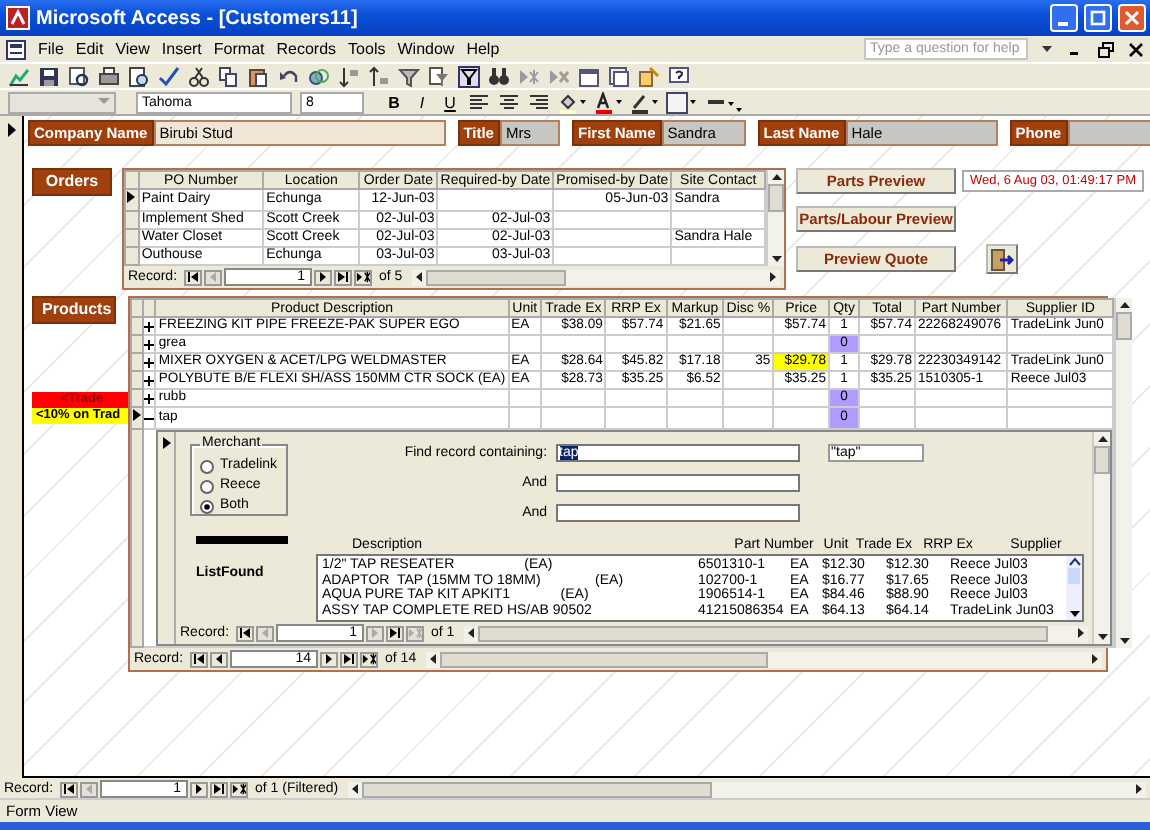 This screenshot has height=830, width=1150. I want to click on fill-color-icon, so click(572, 102).